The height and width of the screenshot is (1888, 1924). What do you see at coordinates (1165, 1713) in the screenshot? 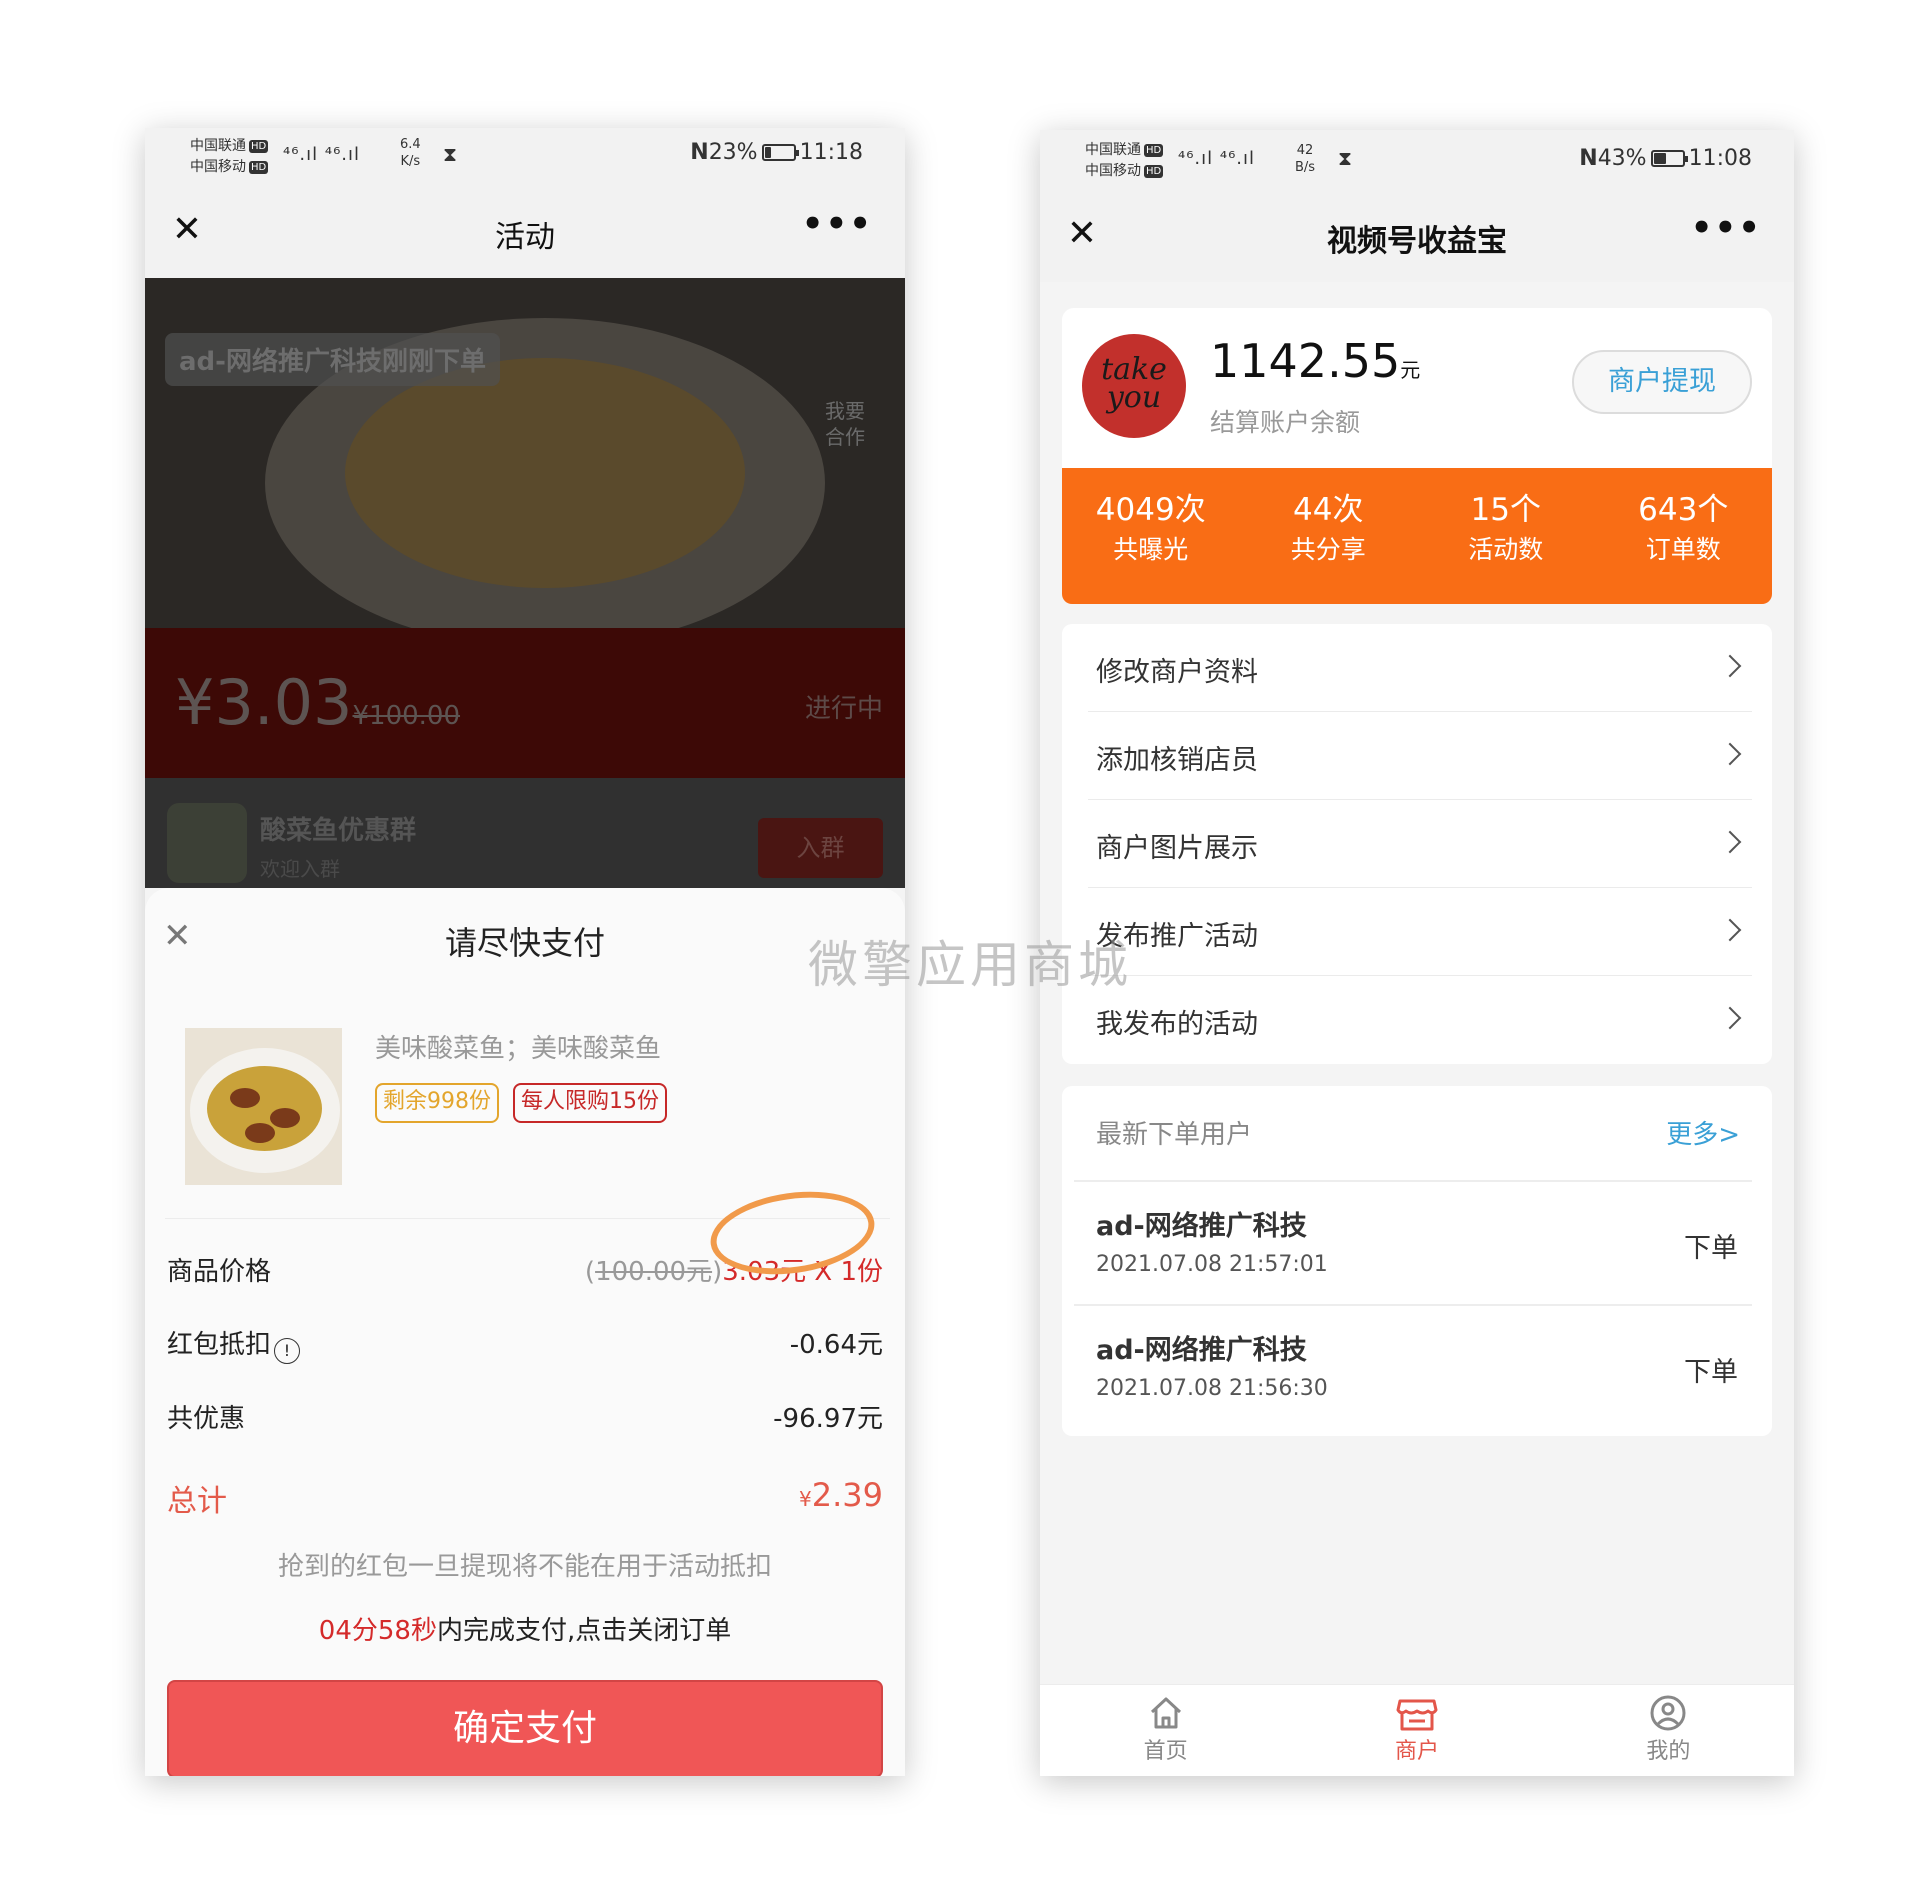
I see `home-icon` at bounding box center [1165, 1713].